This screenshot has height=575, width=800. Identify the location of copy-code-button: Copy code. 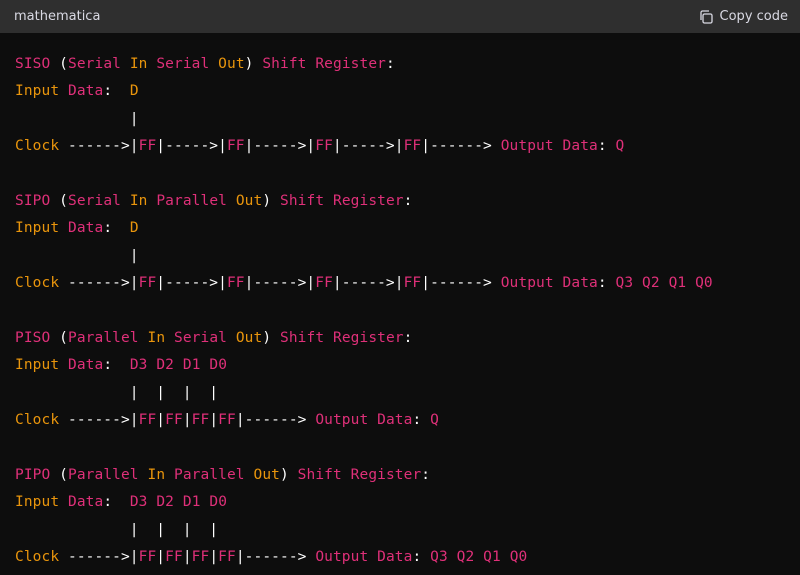
(743, 17).